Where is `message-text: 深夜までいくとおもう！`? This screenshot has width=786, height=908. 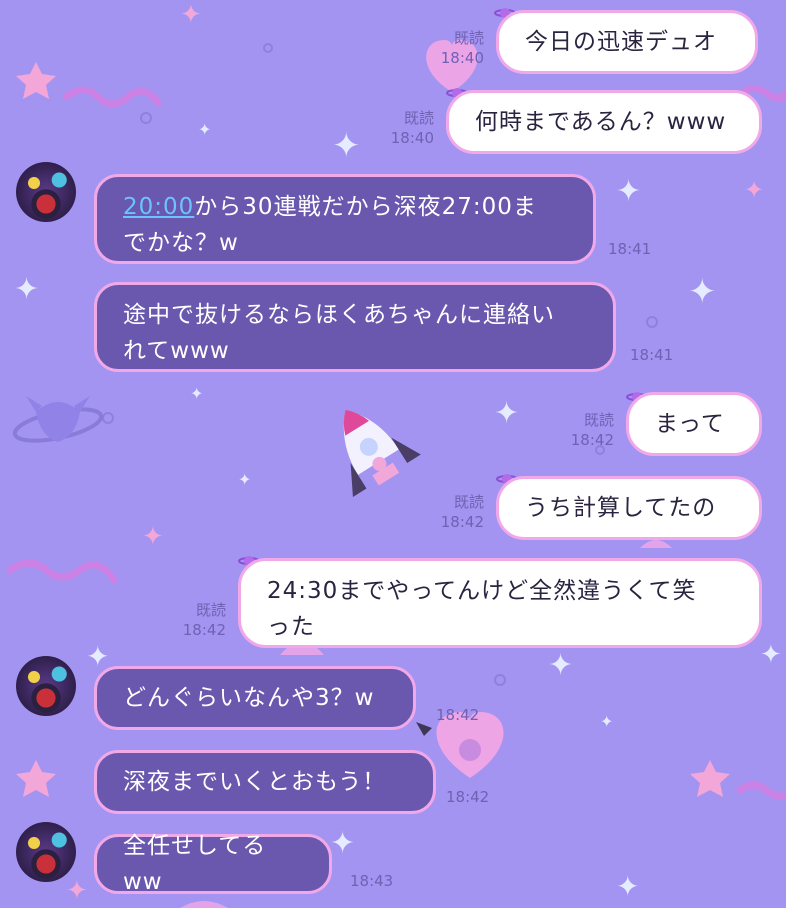
message-text: 深夜までいくとおもう！ is located at coordinates (255, 782).